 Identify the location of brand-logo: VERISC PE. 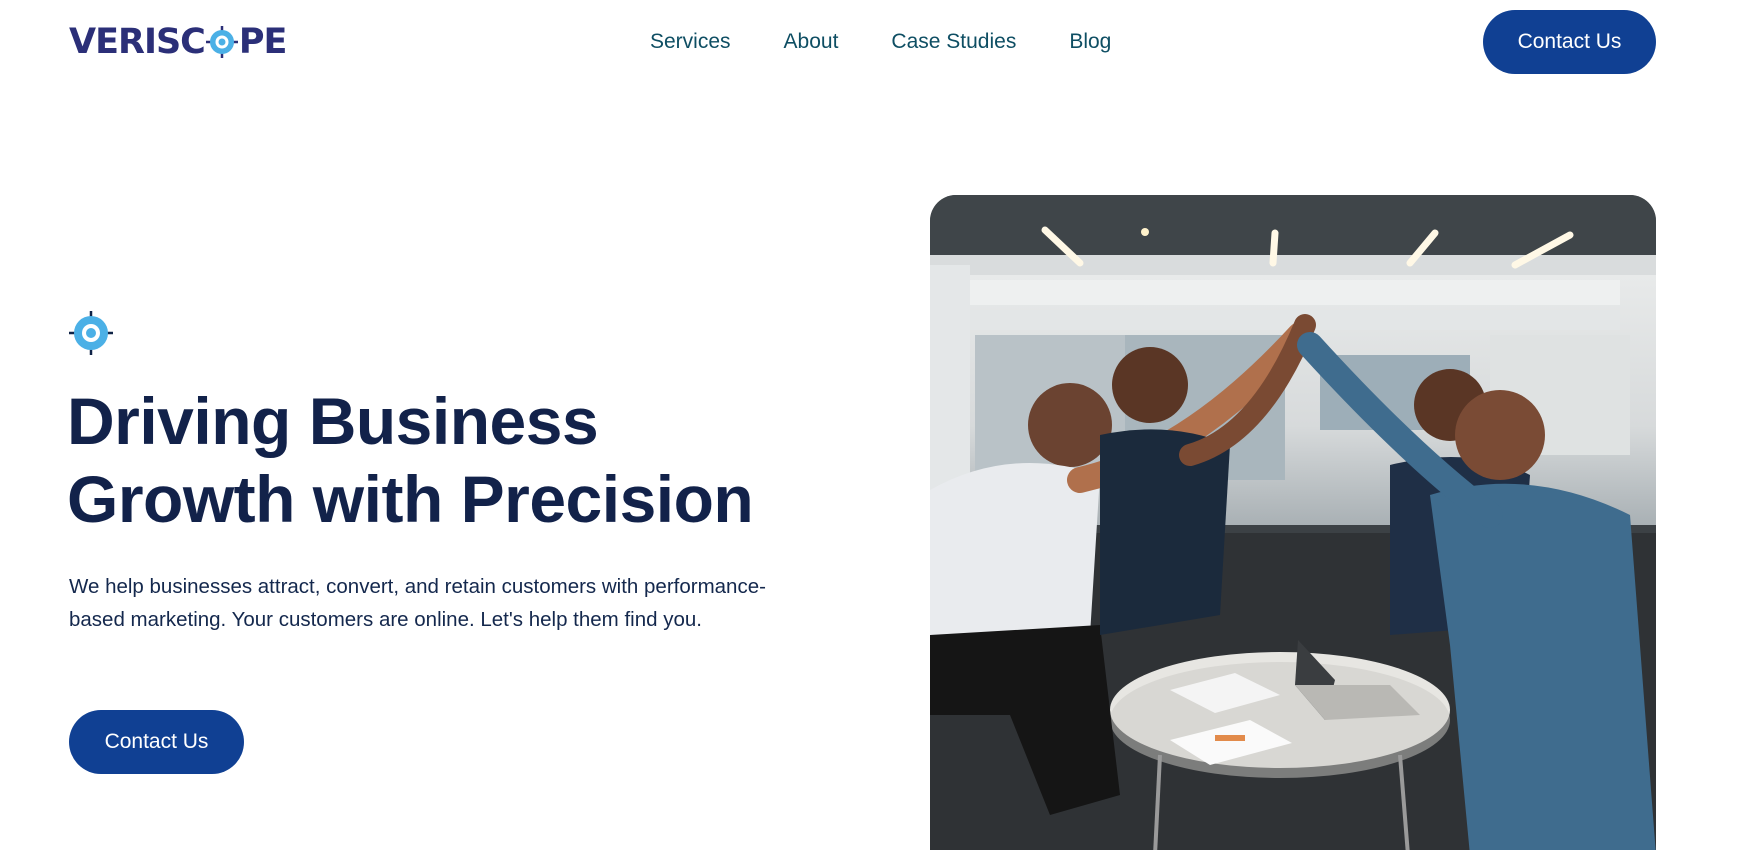
(178, 42).